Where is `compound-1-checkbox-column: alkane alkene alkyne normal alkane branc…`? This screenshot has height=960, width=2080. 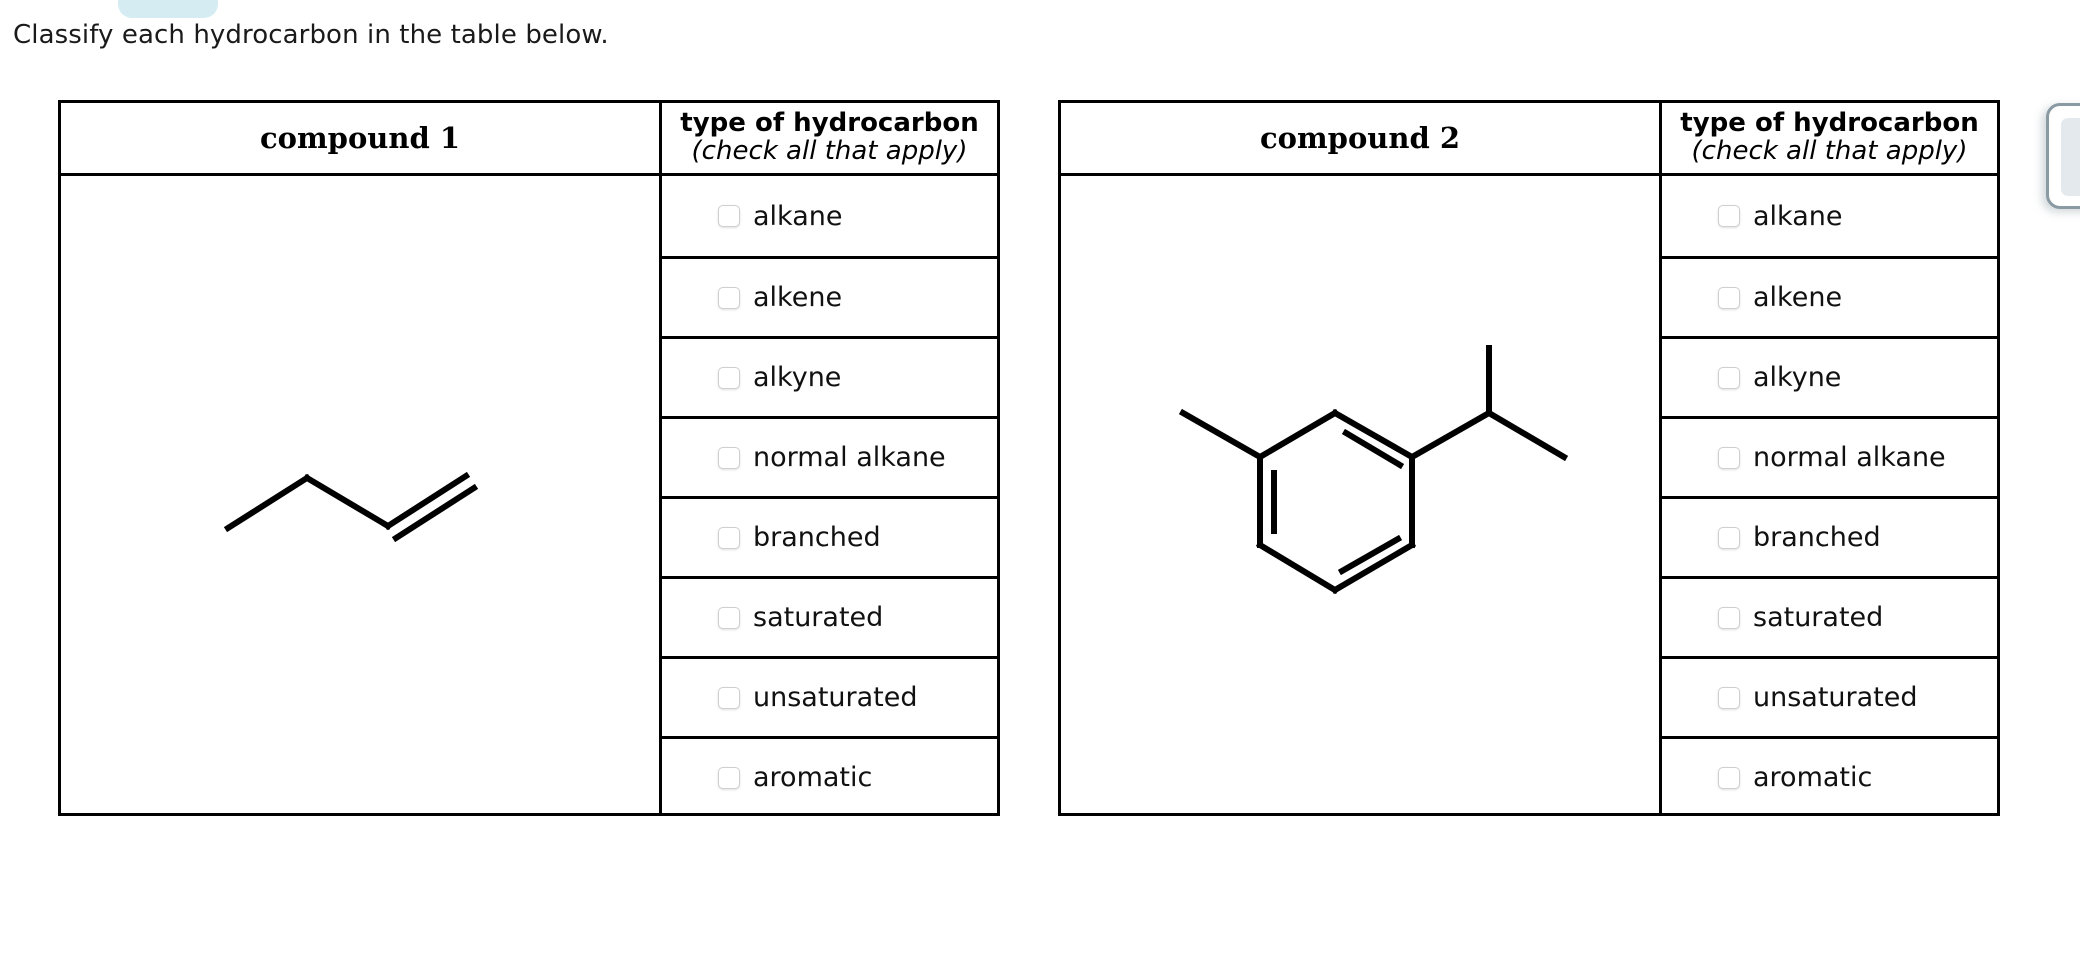 compound-1-checkbox-column: alkane alkene alkyne normal alkane branc… is located at coordinates (829, 494).